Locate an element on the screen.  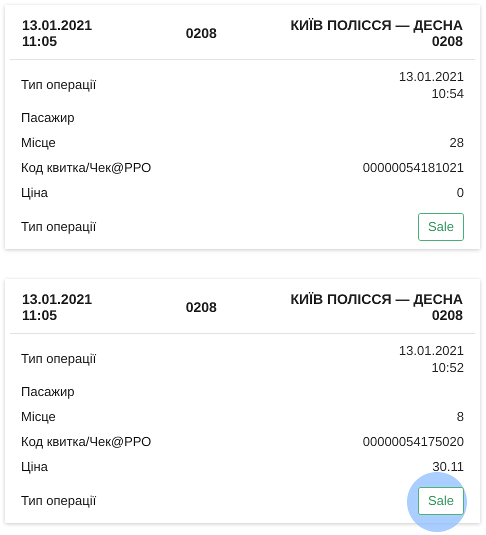
field-value: 8 is located at coordinates (460, 416).